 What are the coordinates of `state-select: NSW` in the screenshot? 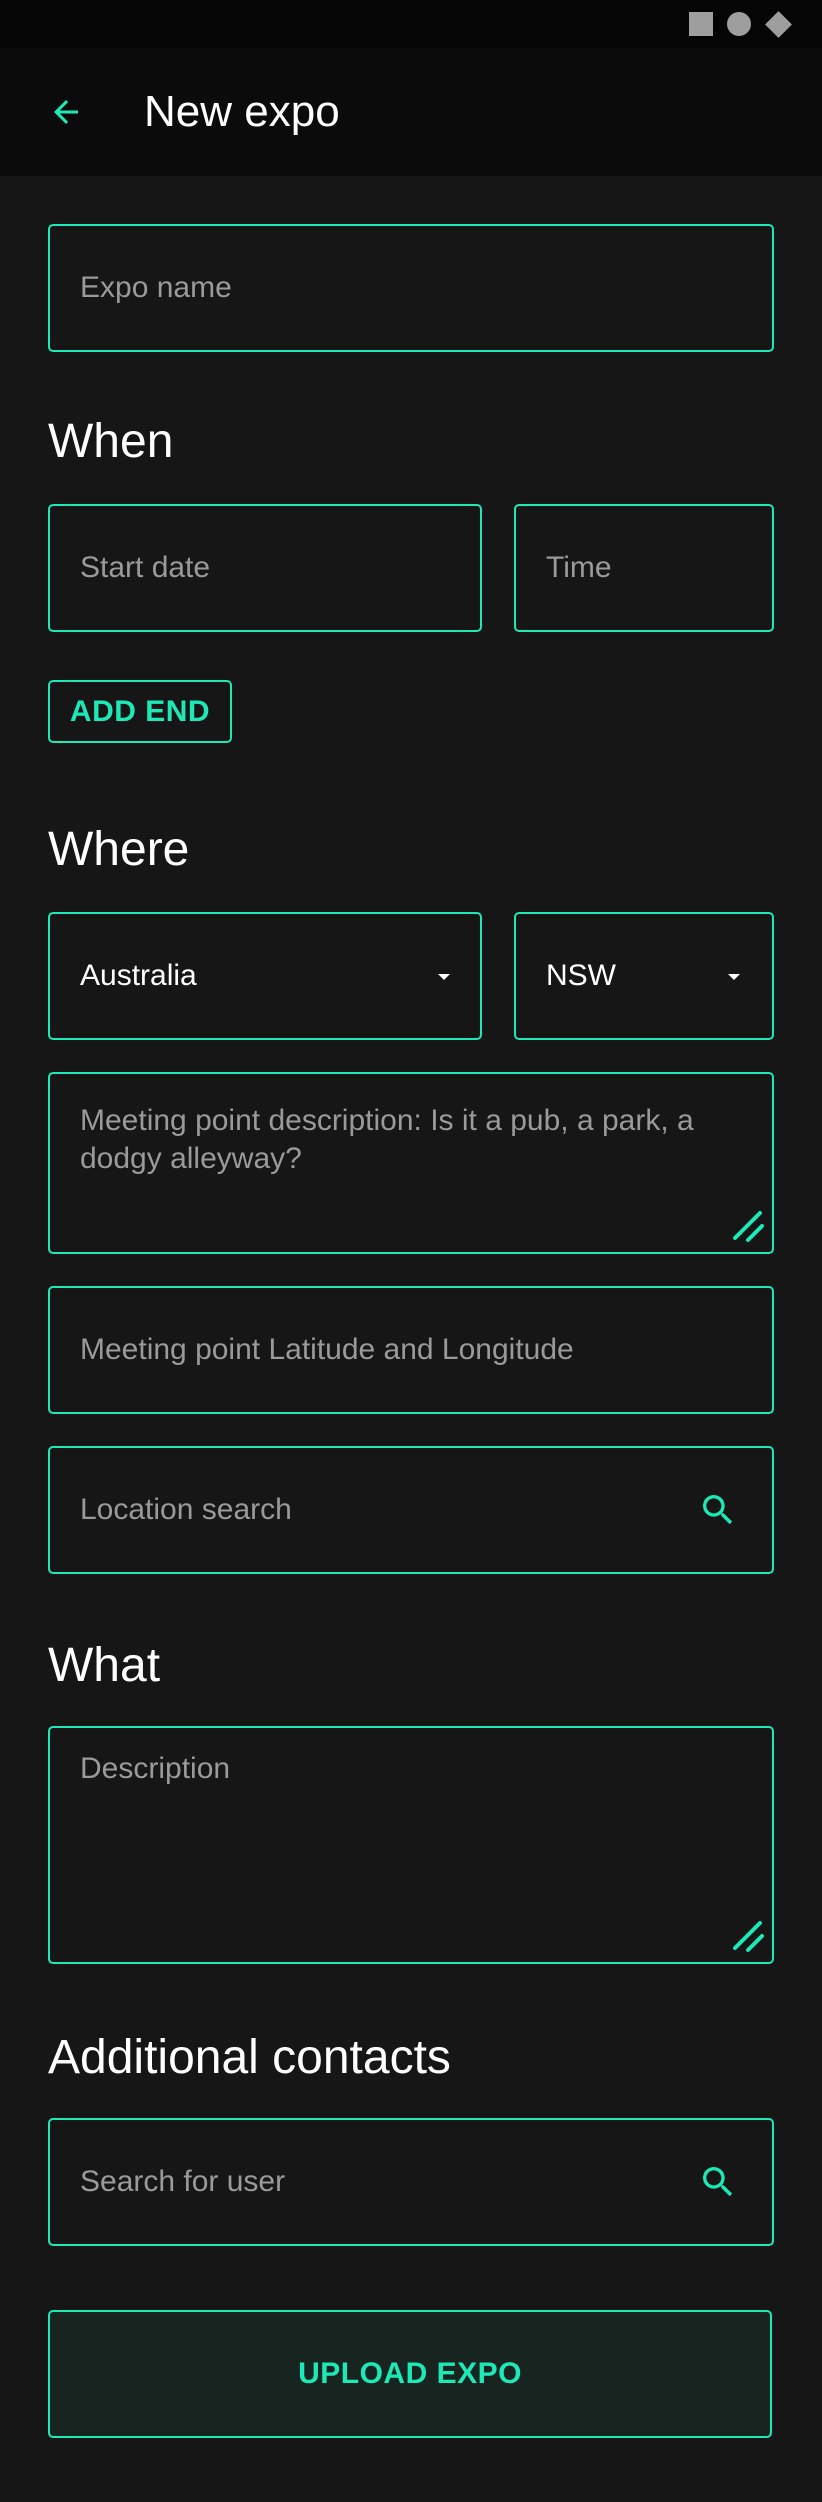 It's located at (644, 976).